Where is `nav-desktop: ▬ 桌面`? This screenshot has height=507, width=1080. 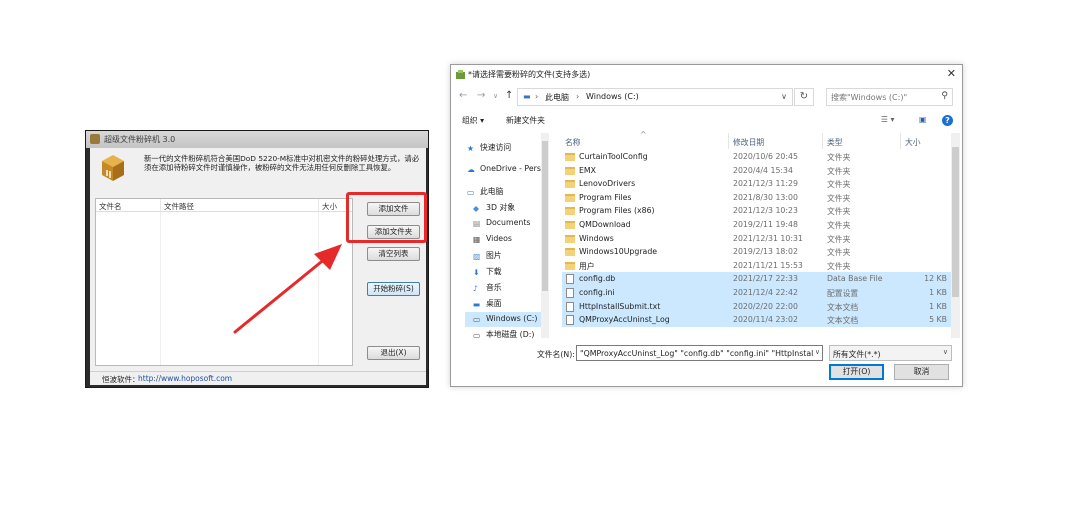
nav-desktop: ▬ 桌面 is located at coordinates (487, 305).